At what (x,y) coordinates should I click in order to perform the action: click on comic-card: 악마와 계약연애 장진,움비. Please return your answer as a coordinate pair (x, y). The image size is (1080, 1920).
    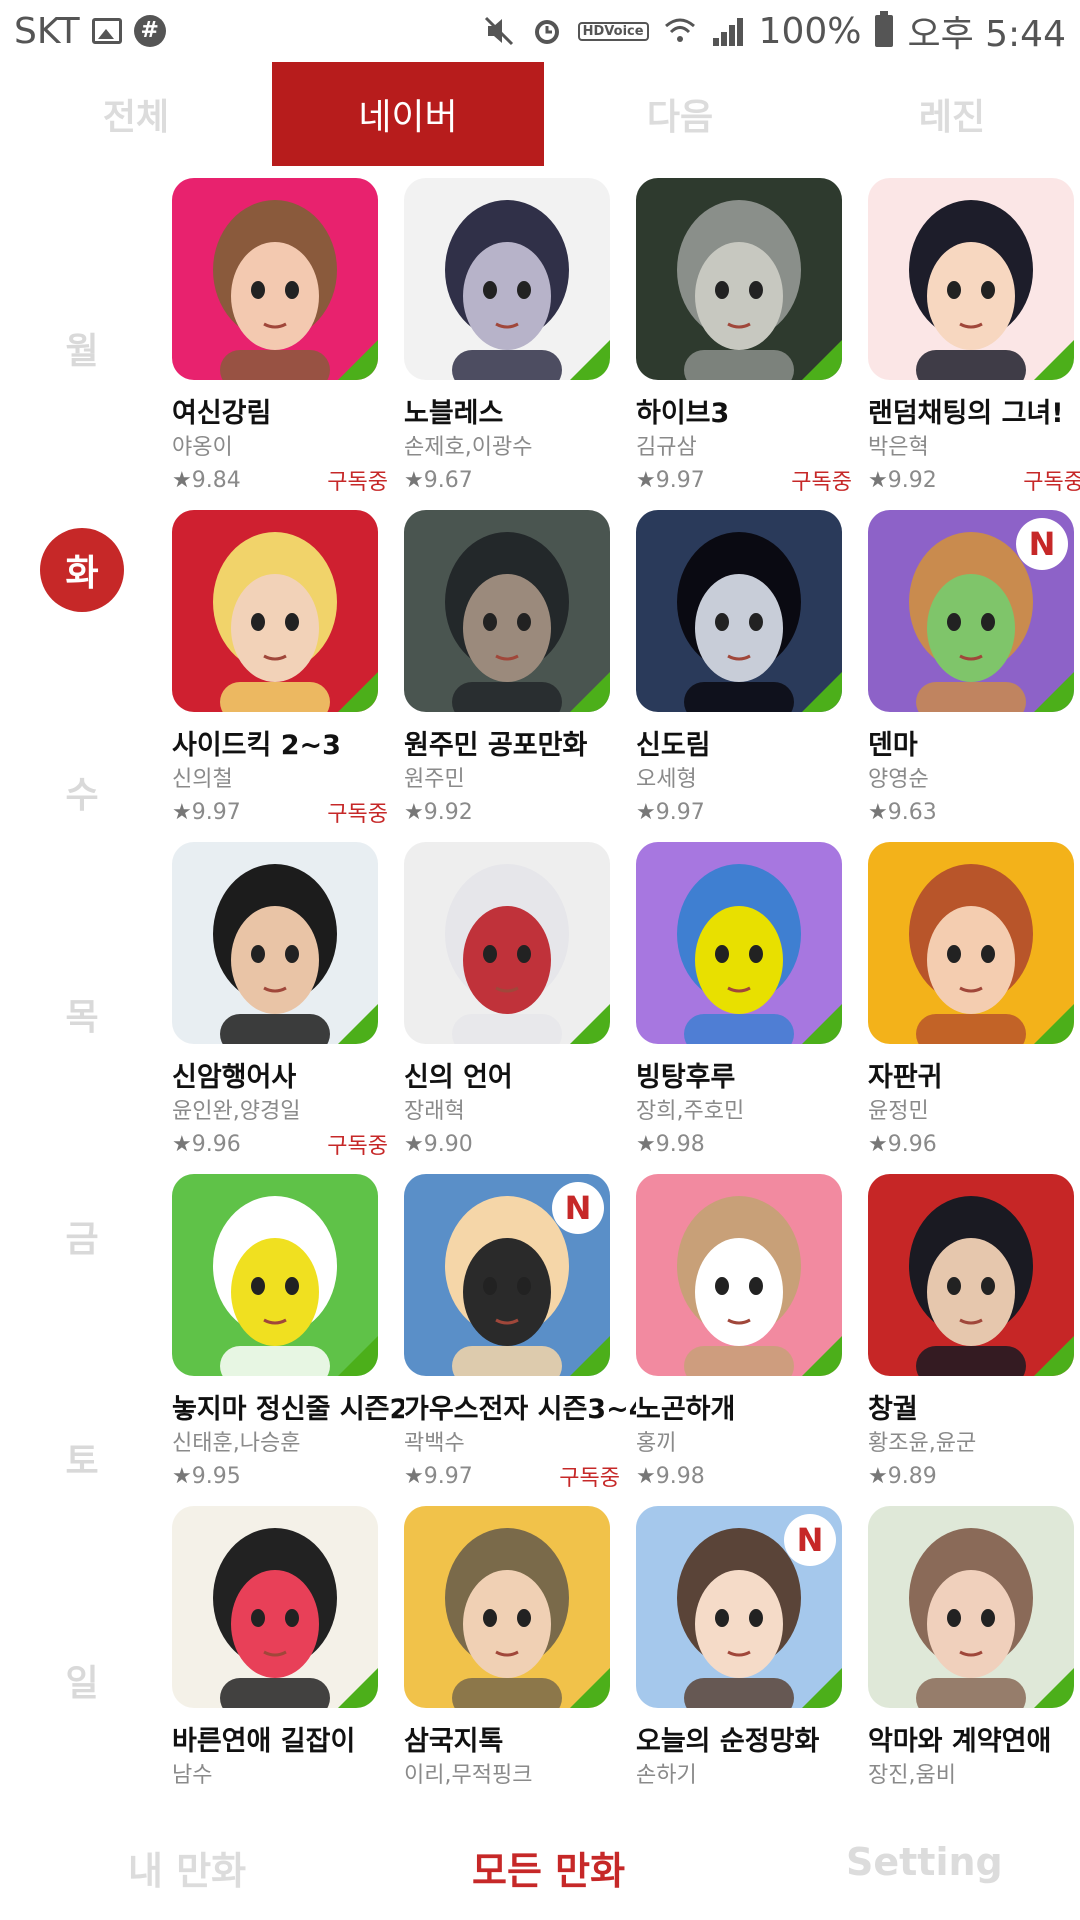
    Looking at the image, I should click on (973, 1649).